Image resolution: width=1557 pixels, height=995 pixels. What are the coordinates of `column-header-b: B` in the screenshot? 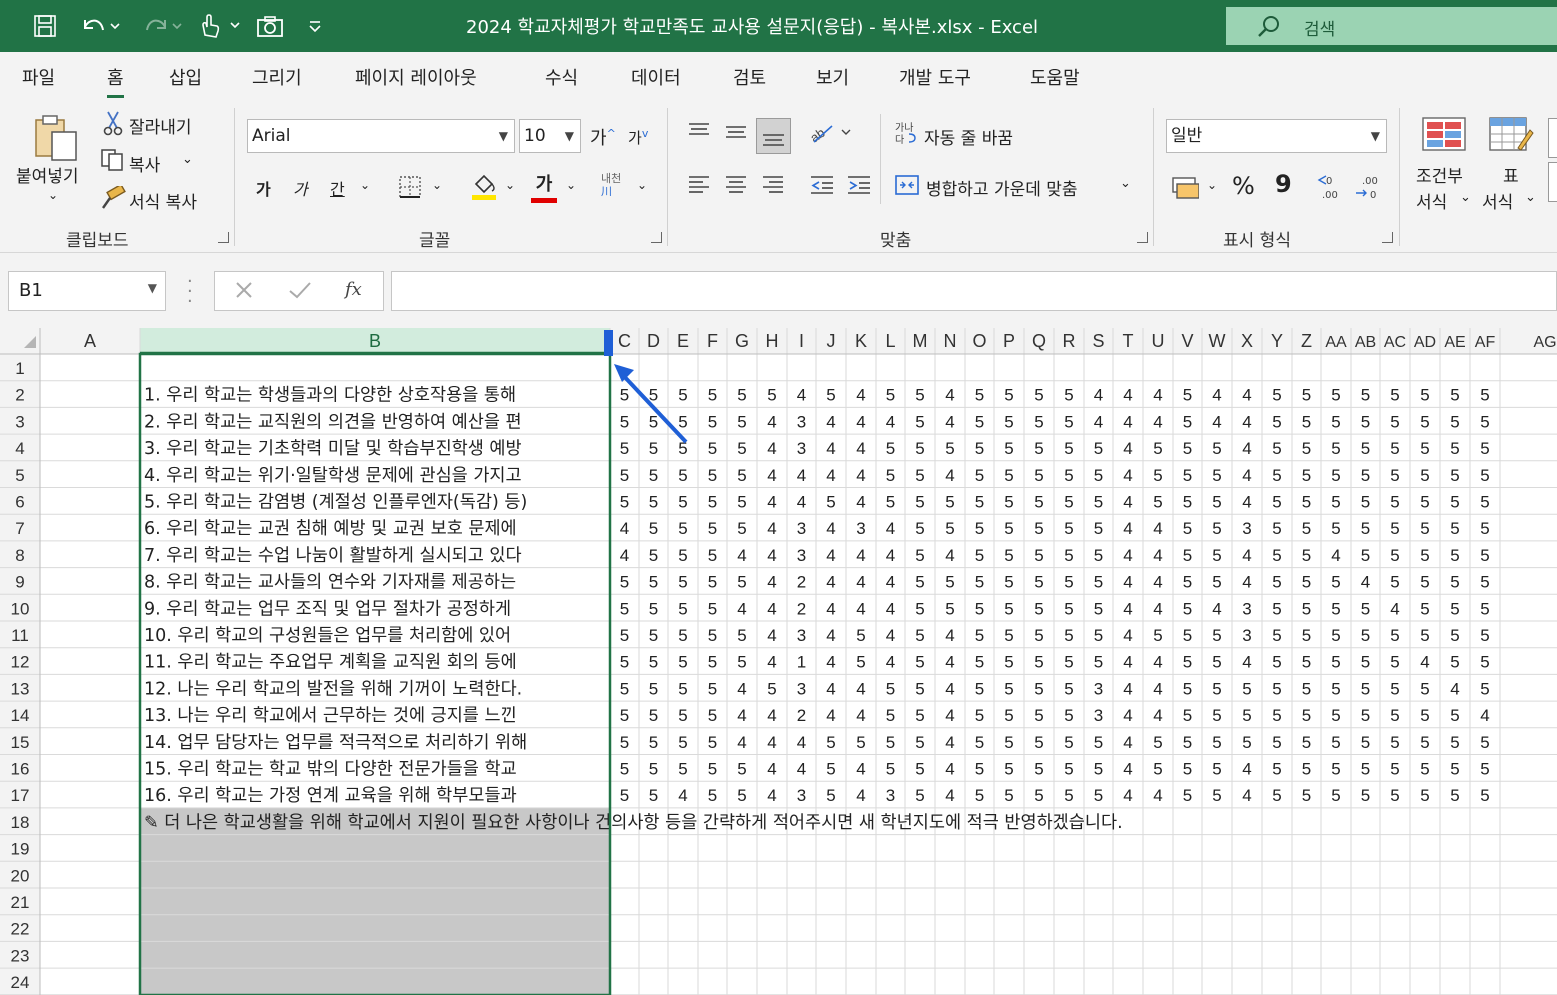 It's located at (375, 341).